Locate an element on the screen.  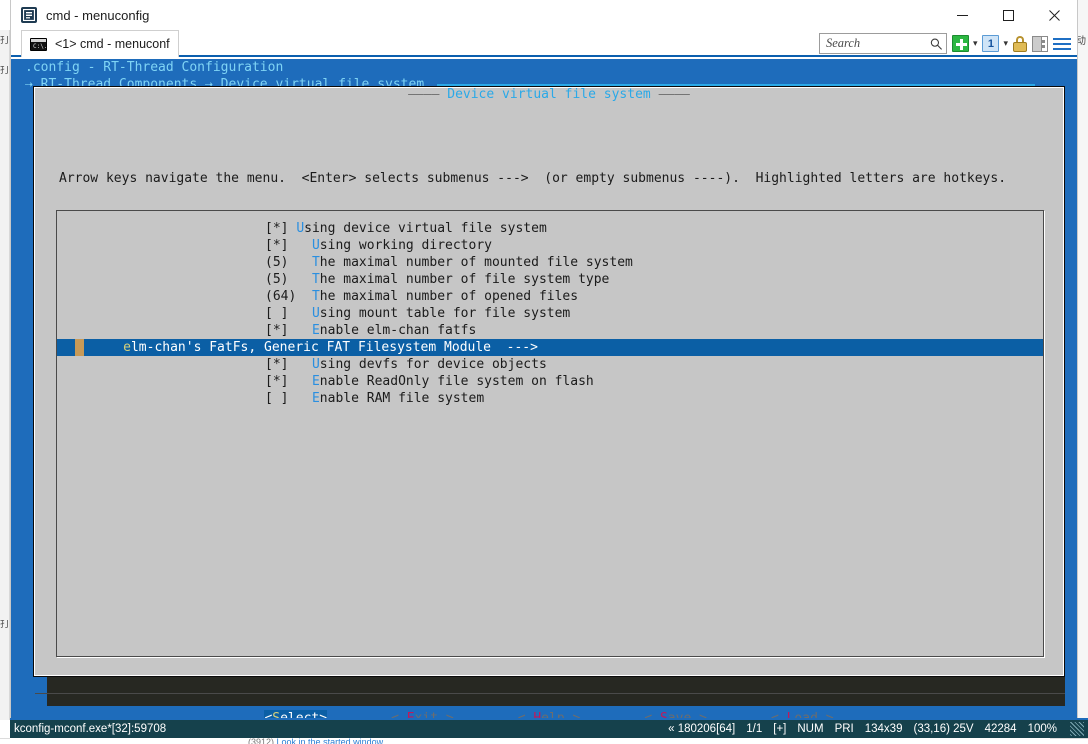
dialog-title-text: Device virtual file system is located at coordinates (549, 94).